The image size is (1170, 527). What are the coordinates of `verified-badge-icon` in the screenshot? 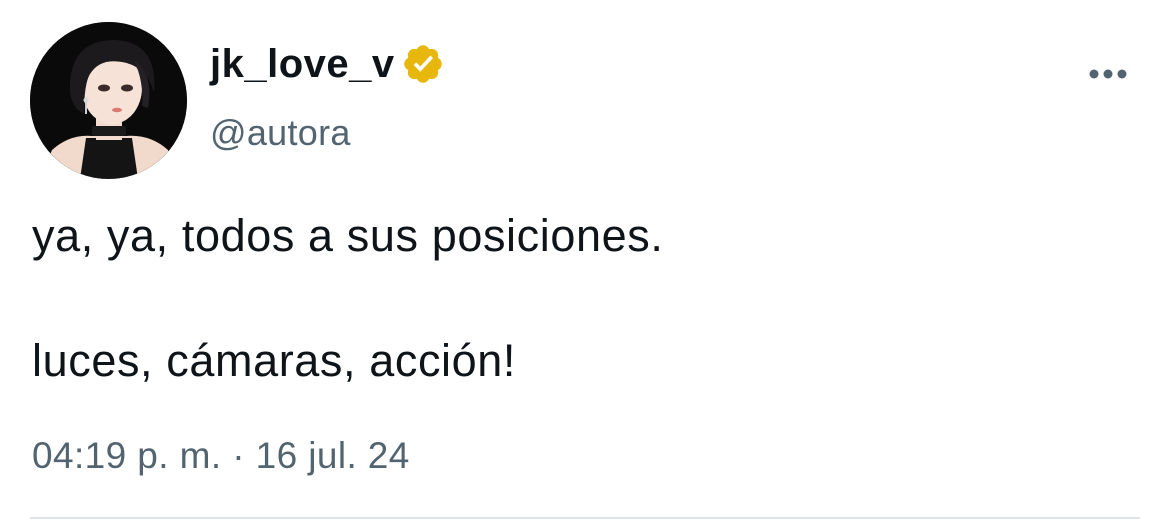 It's located at (423, 64).